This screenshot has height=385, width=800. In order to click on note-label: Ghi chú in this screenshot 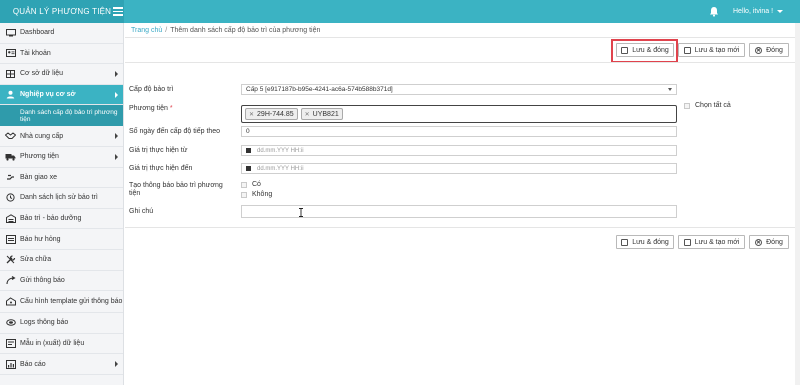, I will do `click(141, 211)`.